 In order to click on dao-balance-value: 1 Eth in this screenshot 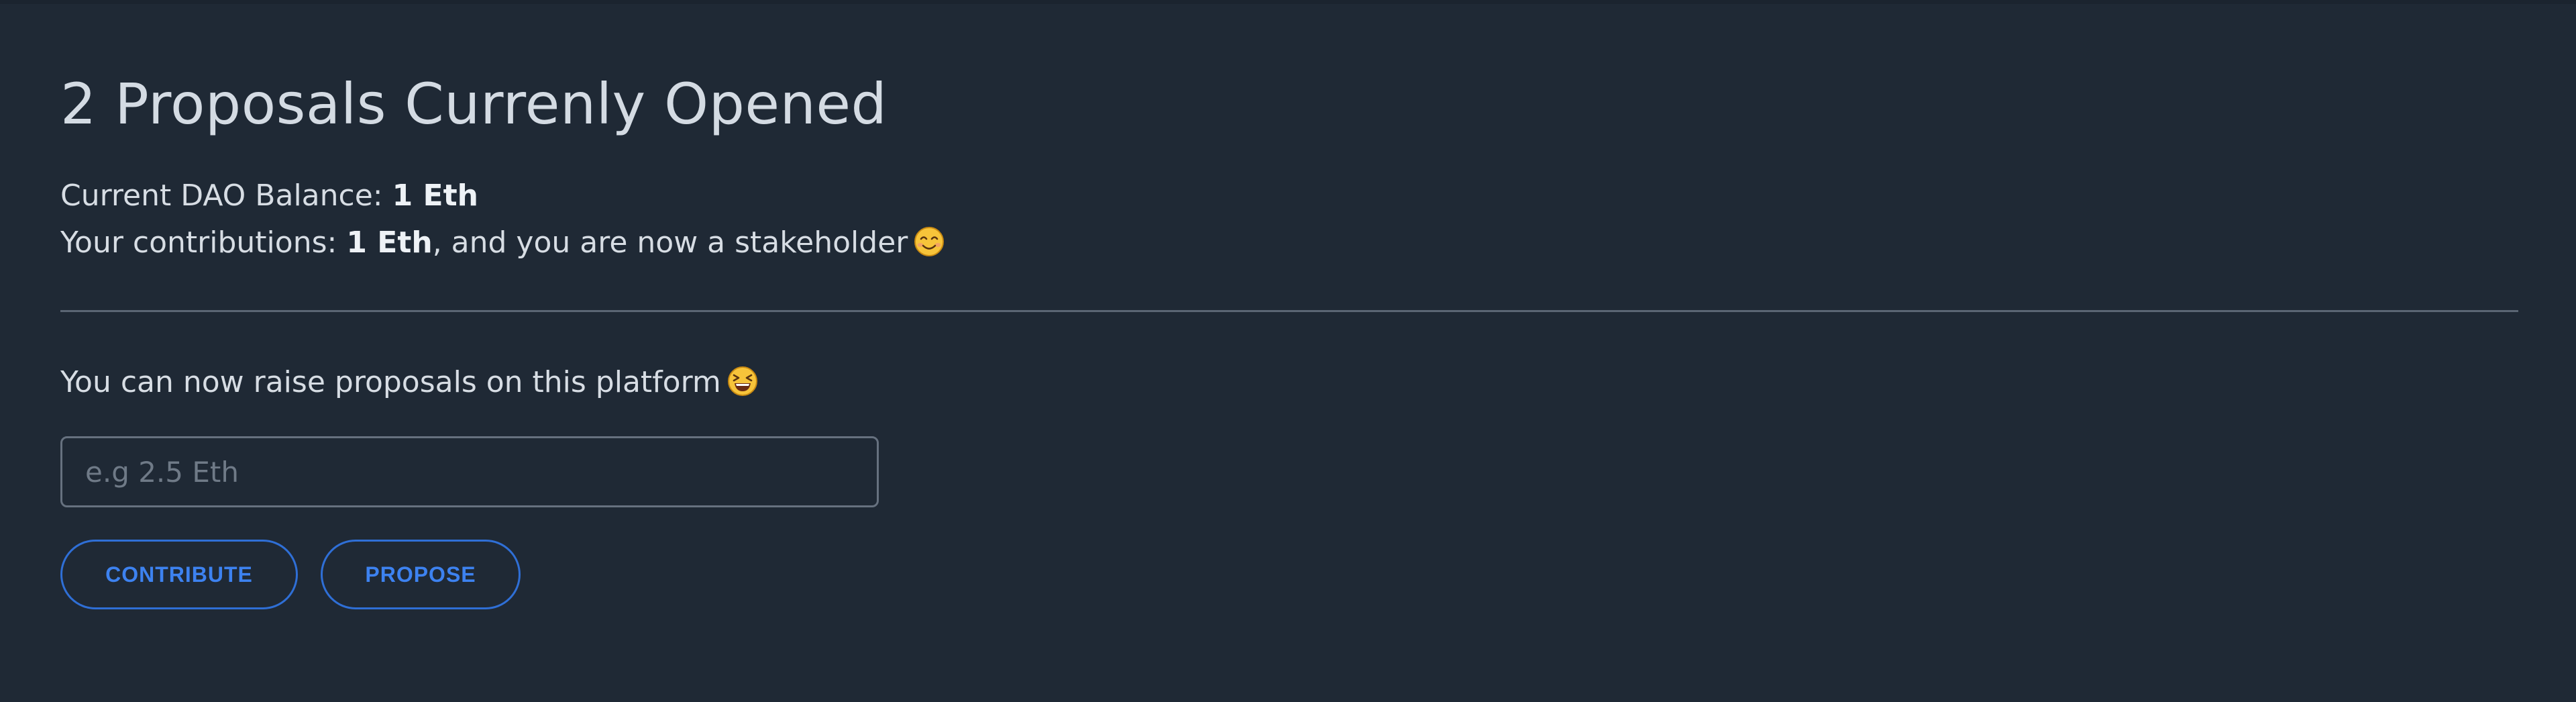, I will do `click(435, 196)`.